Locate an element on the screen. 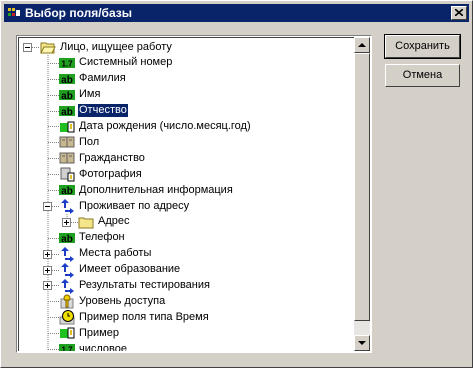  tree-item: Гражданство is located at coordinates (102, 158).